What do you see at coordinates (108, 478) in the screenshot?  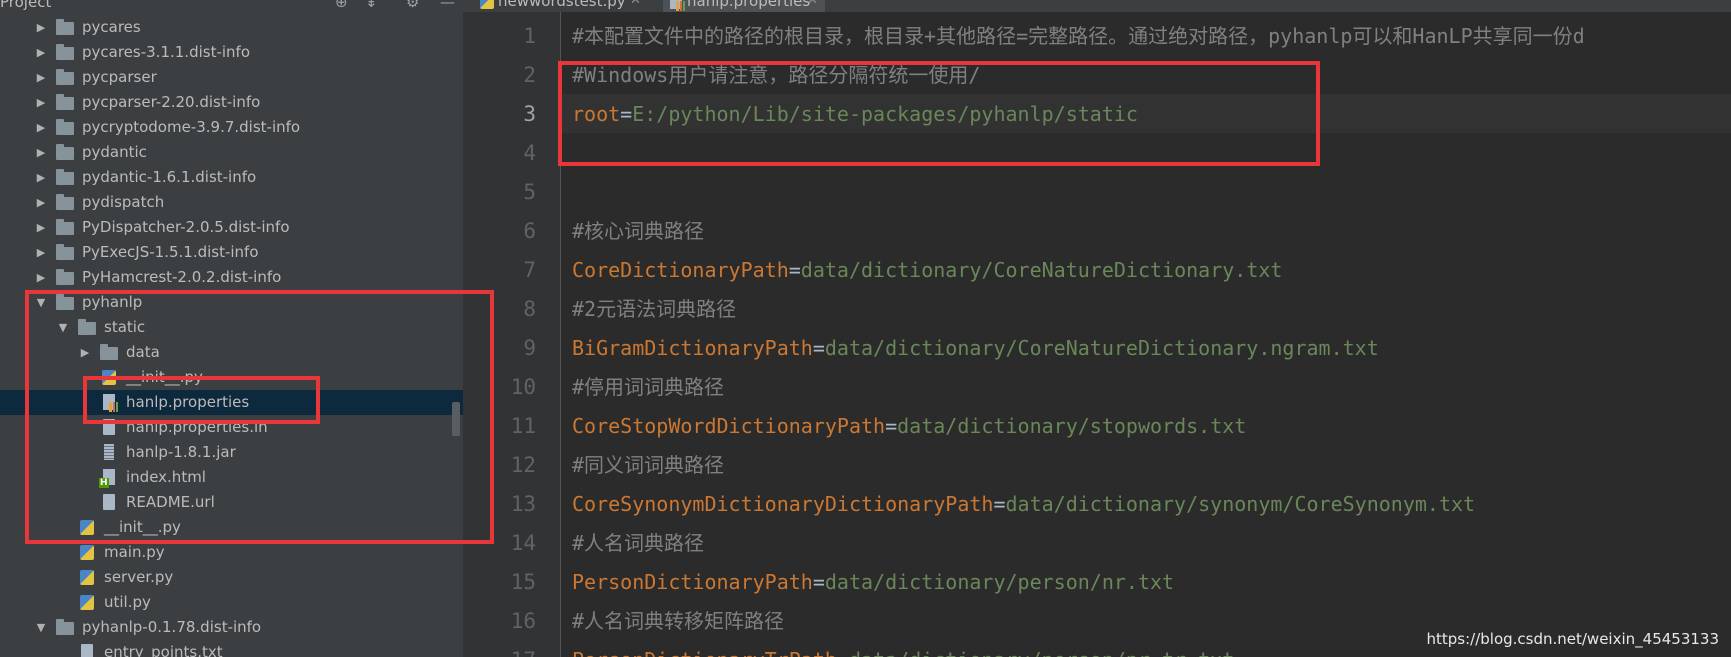 I see `html-file-icon` at bounding box center [108, 478].